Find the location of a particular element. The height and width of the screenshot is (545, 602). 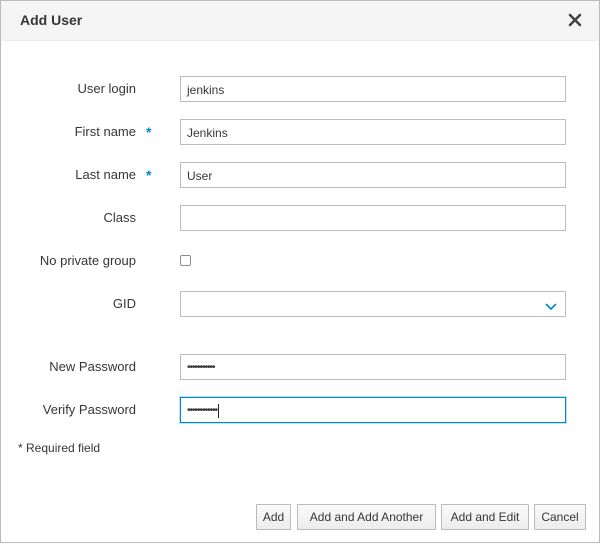

verify-password-label: Verify Password is located at coordinates (89, 409).